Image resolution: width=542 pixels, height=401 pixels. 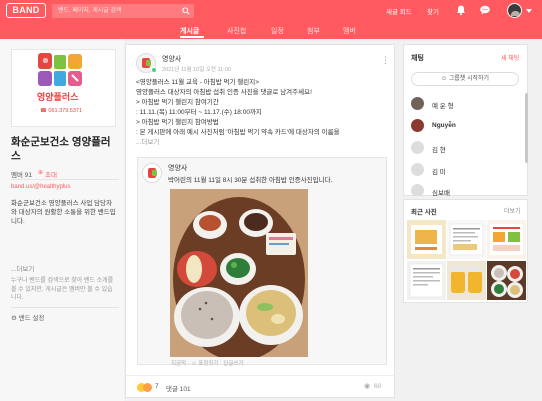 What do you see at coordinates (51, 174) in the screenshot?
I see `invite-link: 초대` at bounding box center [51, 174].